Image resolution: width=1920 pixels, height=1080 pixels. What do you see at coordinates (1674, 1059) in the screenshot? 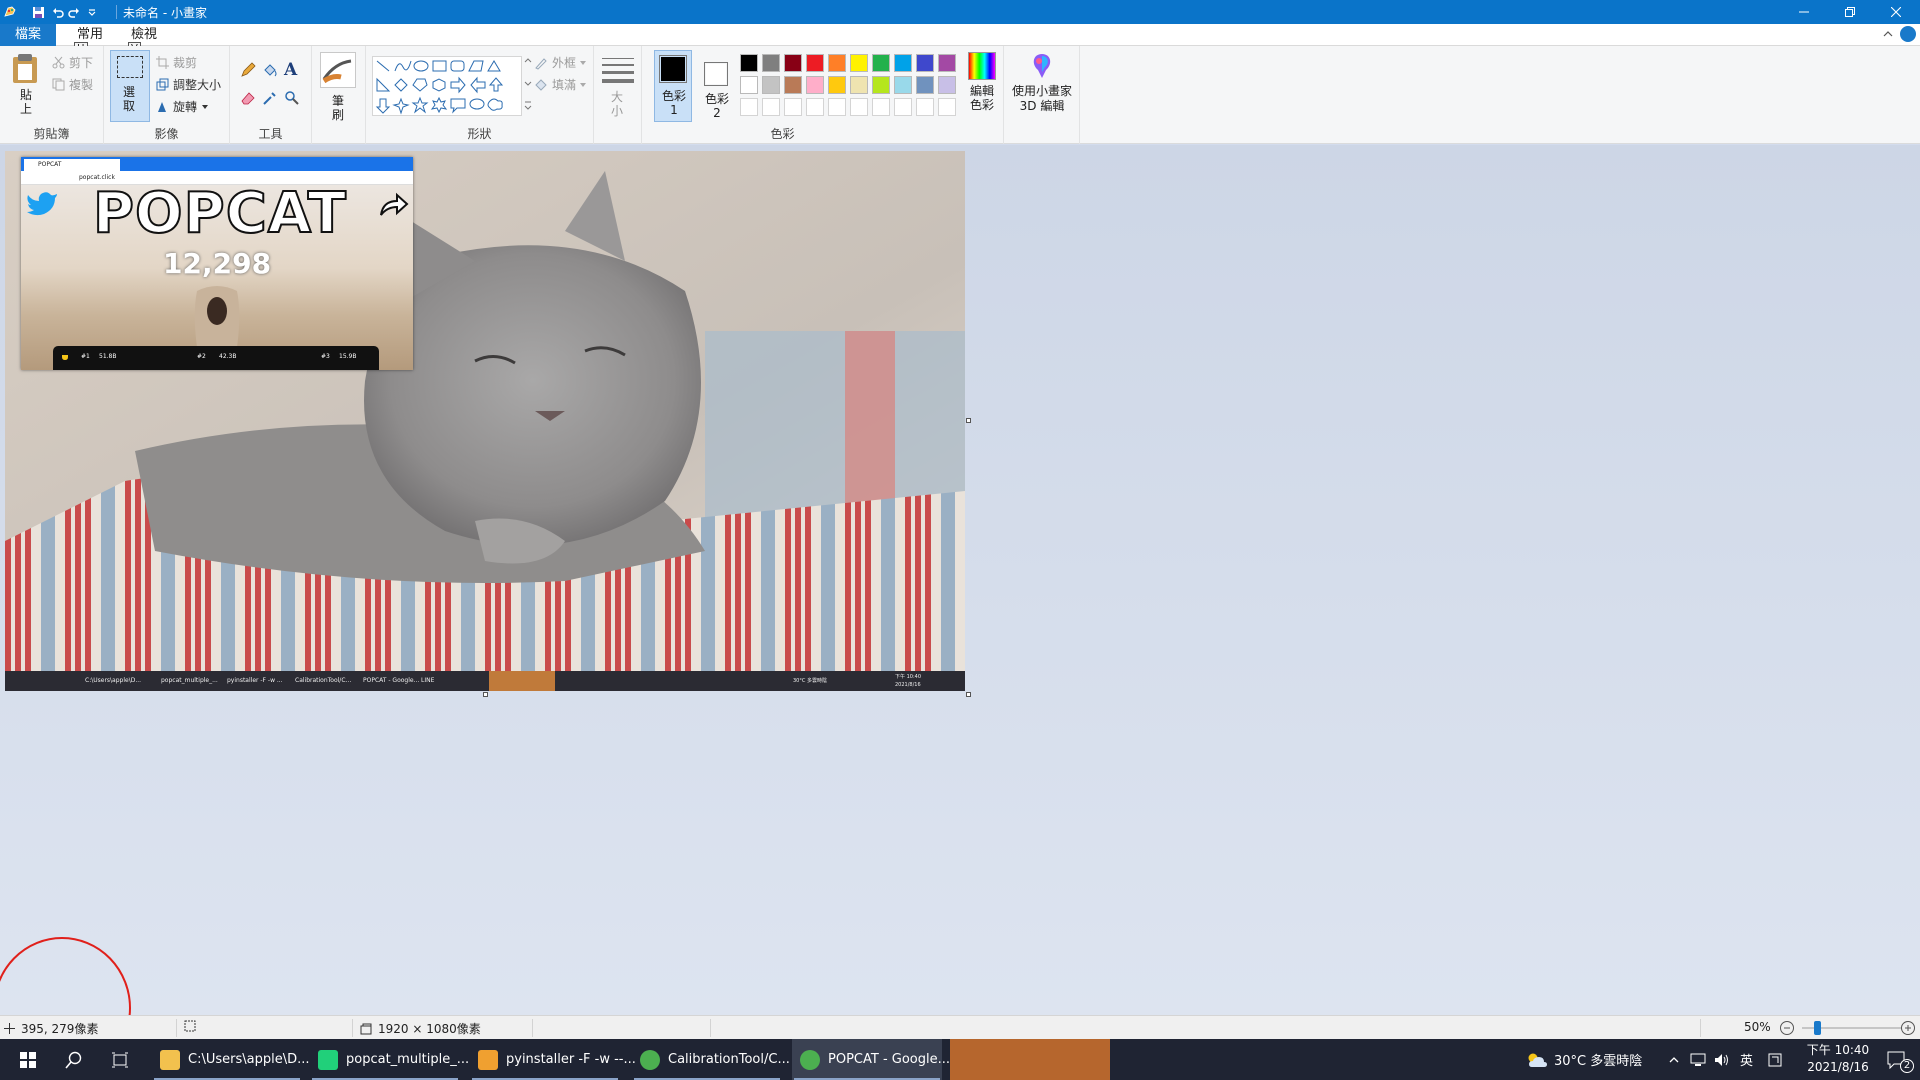
I see `show-hidden-icons` at bounding box center [1674, 1059].